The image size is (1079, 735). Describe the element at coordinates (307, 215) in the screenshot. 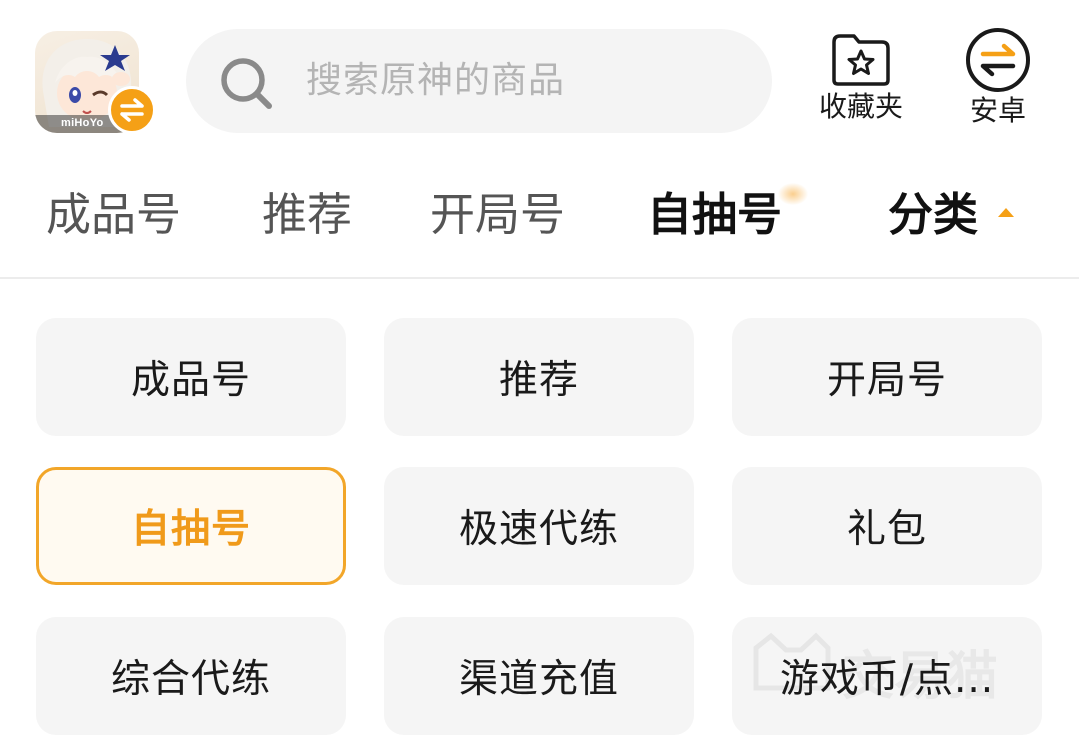

I see `tab-recommended: 推荐` at that location.